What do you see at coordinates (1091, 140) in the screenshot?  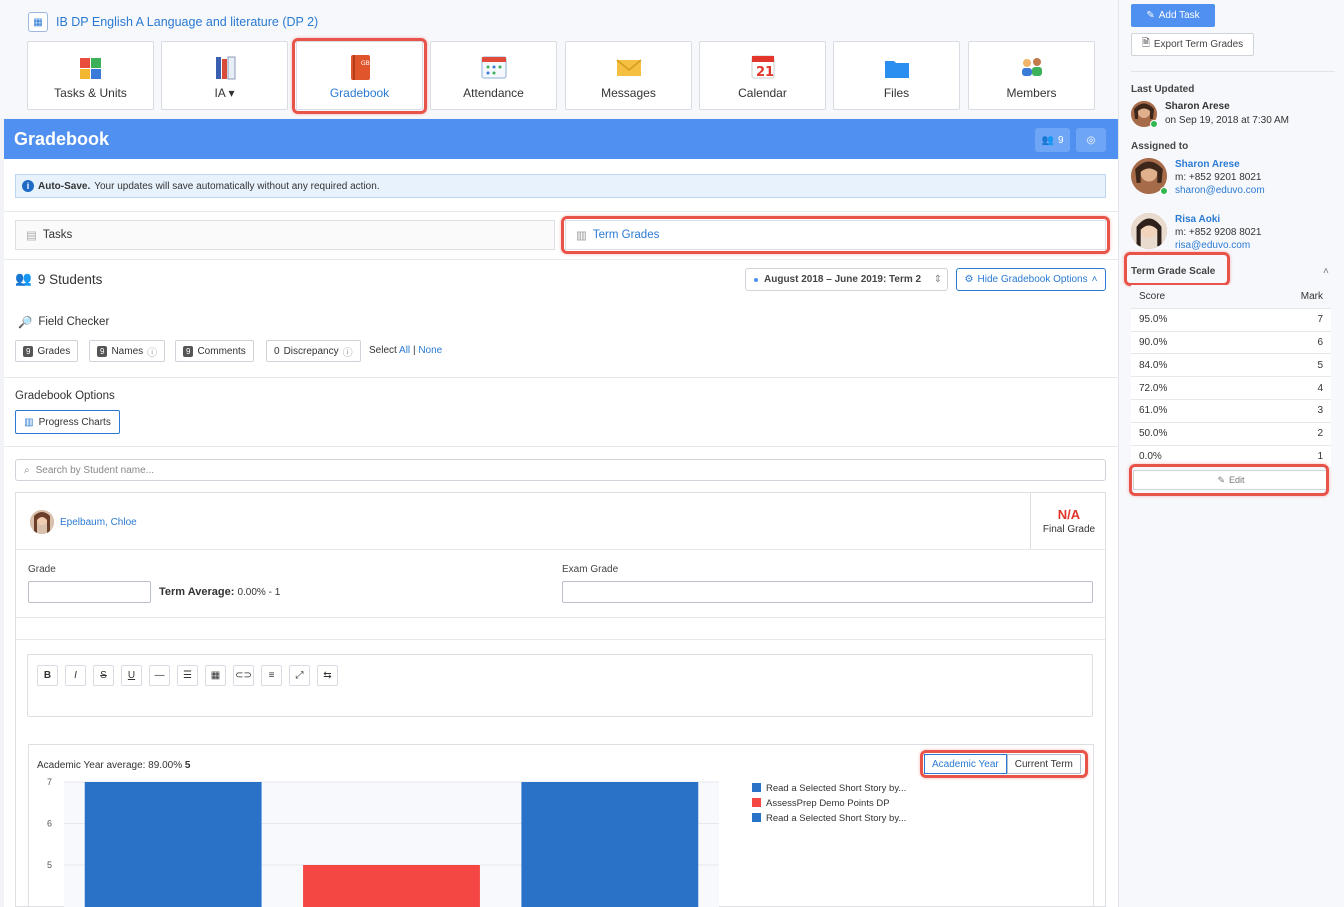 I see `globe-button: ◎` at bounding box center [1091, 140].